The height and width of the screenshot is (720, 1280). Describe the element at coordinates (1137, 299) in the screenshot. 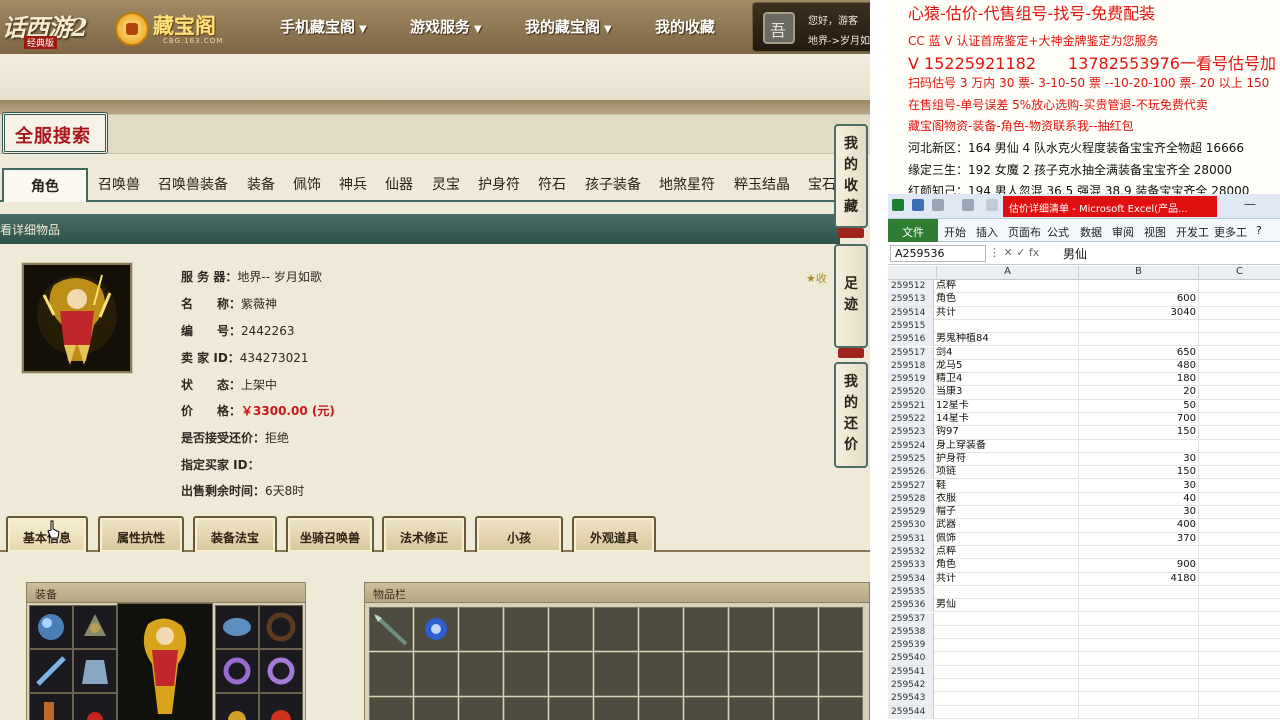

I see `cell-b: 600` at that location.